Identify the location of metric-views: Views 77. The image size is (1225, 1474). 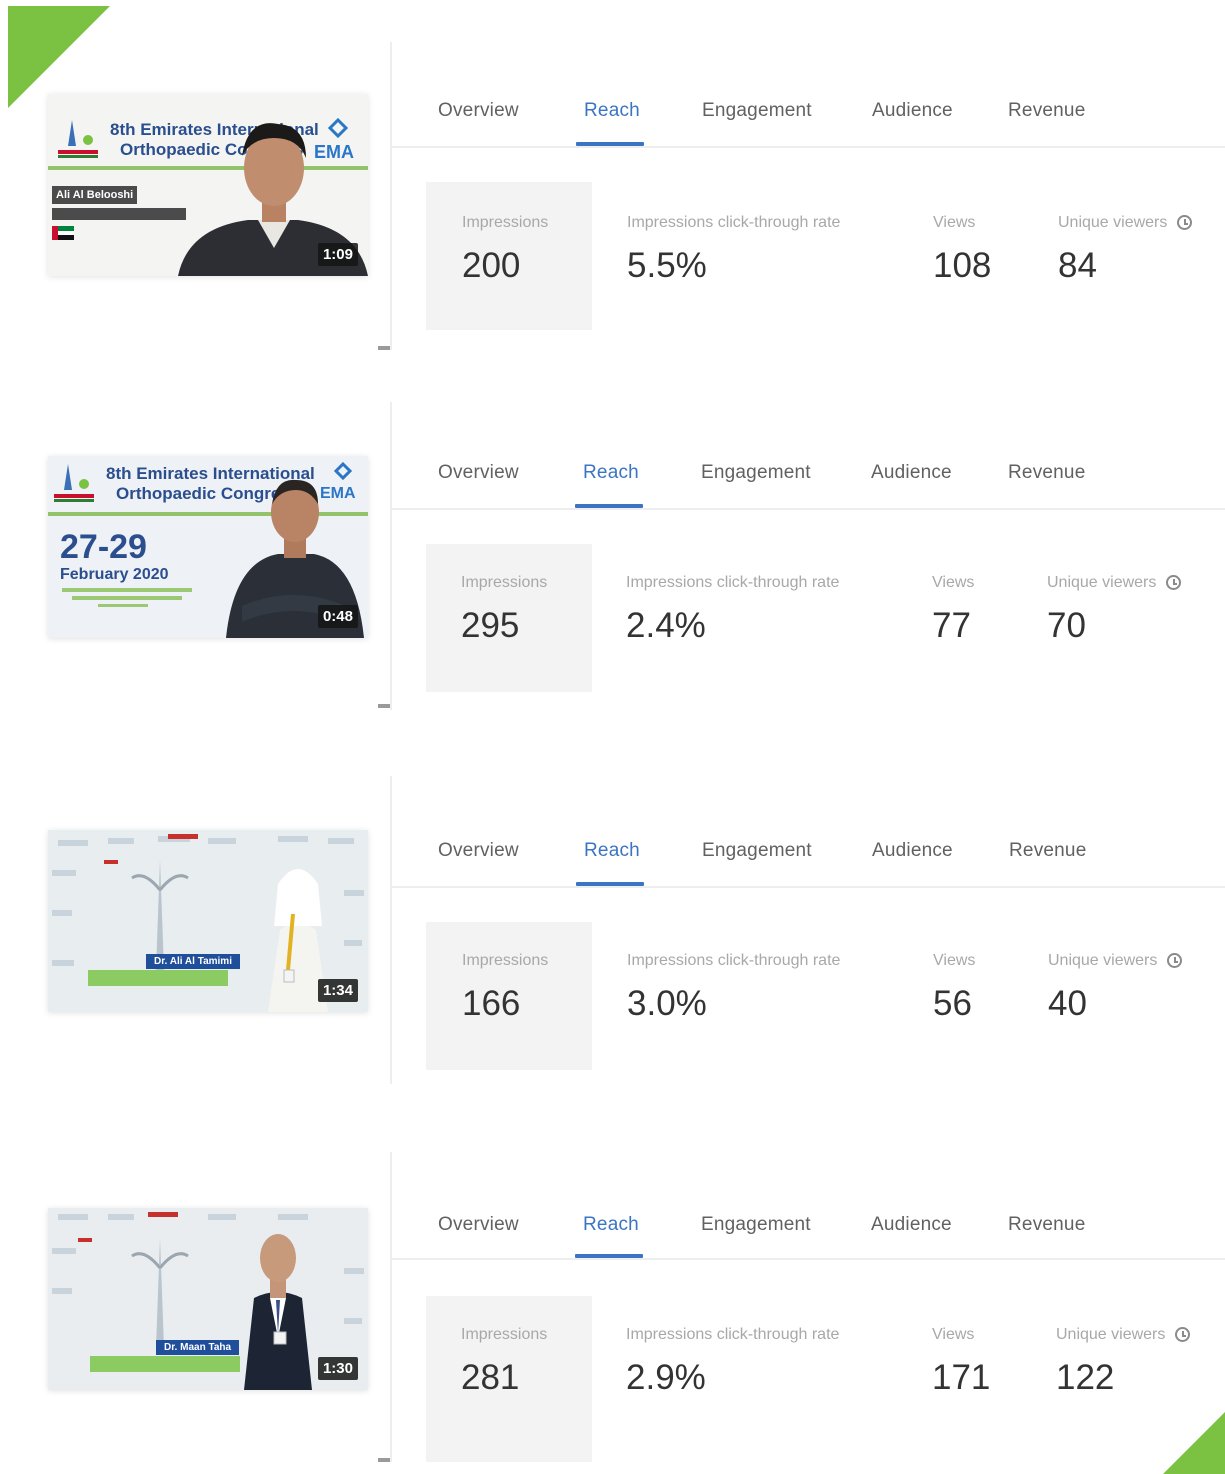
(953, 610).